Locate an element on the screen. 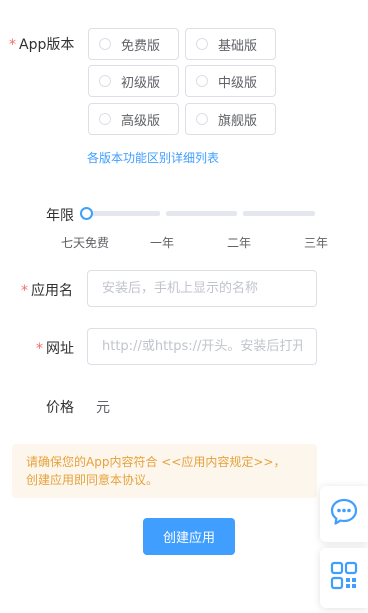  chat-button is located at coordinates (344, 514).